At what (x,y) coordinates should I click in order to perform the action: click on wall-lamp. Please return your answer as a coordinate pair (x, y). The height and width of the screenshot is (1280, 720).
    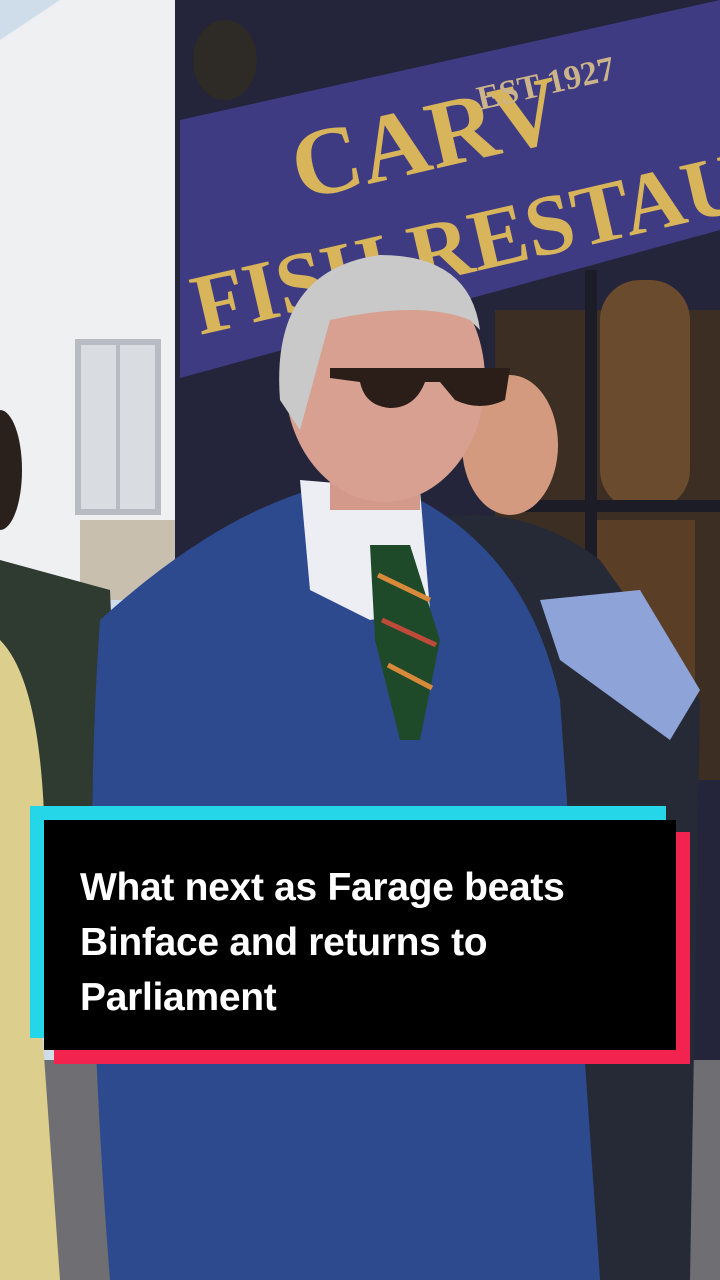
    Looking at the image, I should click on (225, 60).